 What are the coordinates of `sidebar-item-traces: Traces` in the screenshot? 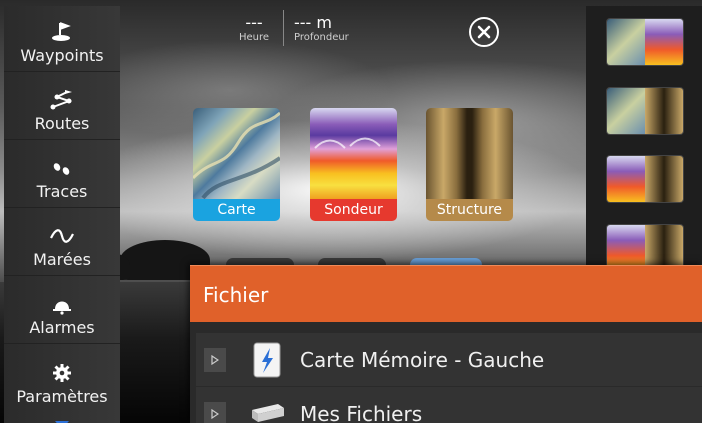 It's located at (62, 175).